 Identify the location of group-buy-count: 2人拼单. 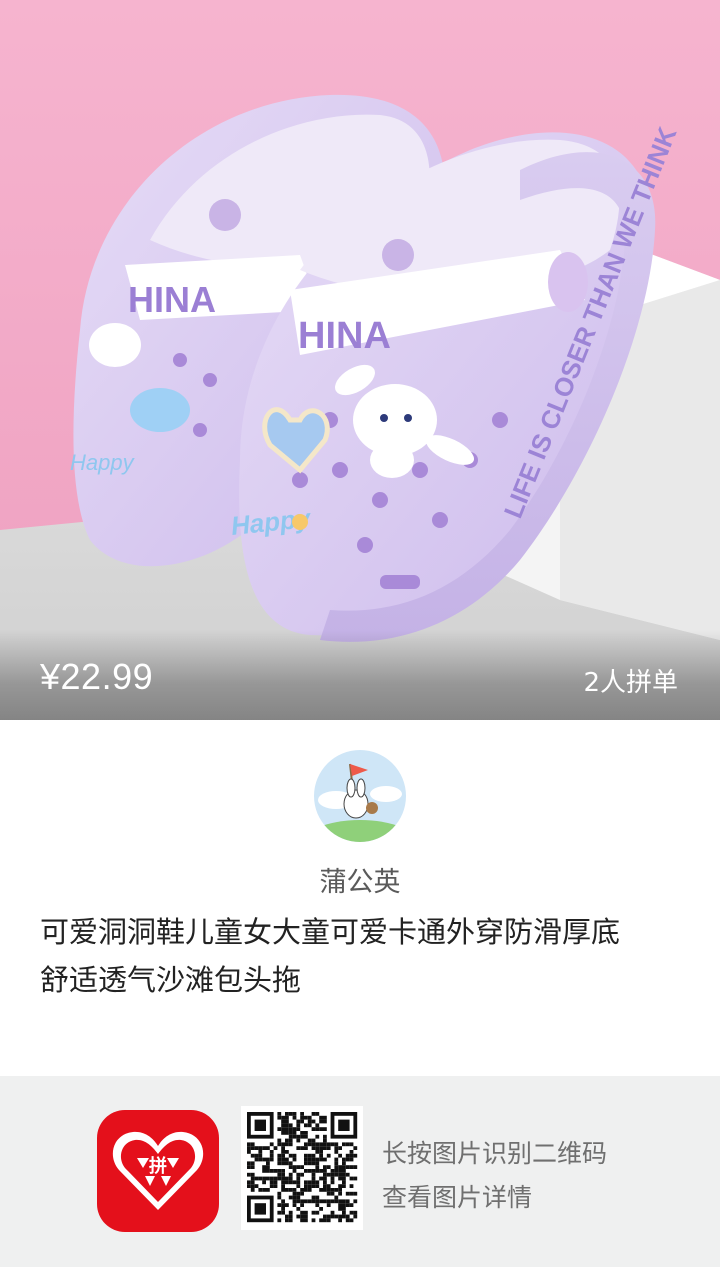
(630, 683).